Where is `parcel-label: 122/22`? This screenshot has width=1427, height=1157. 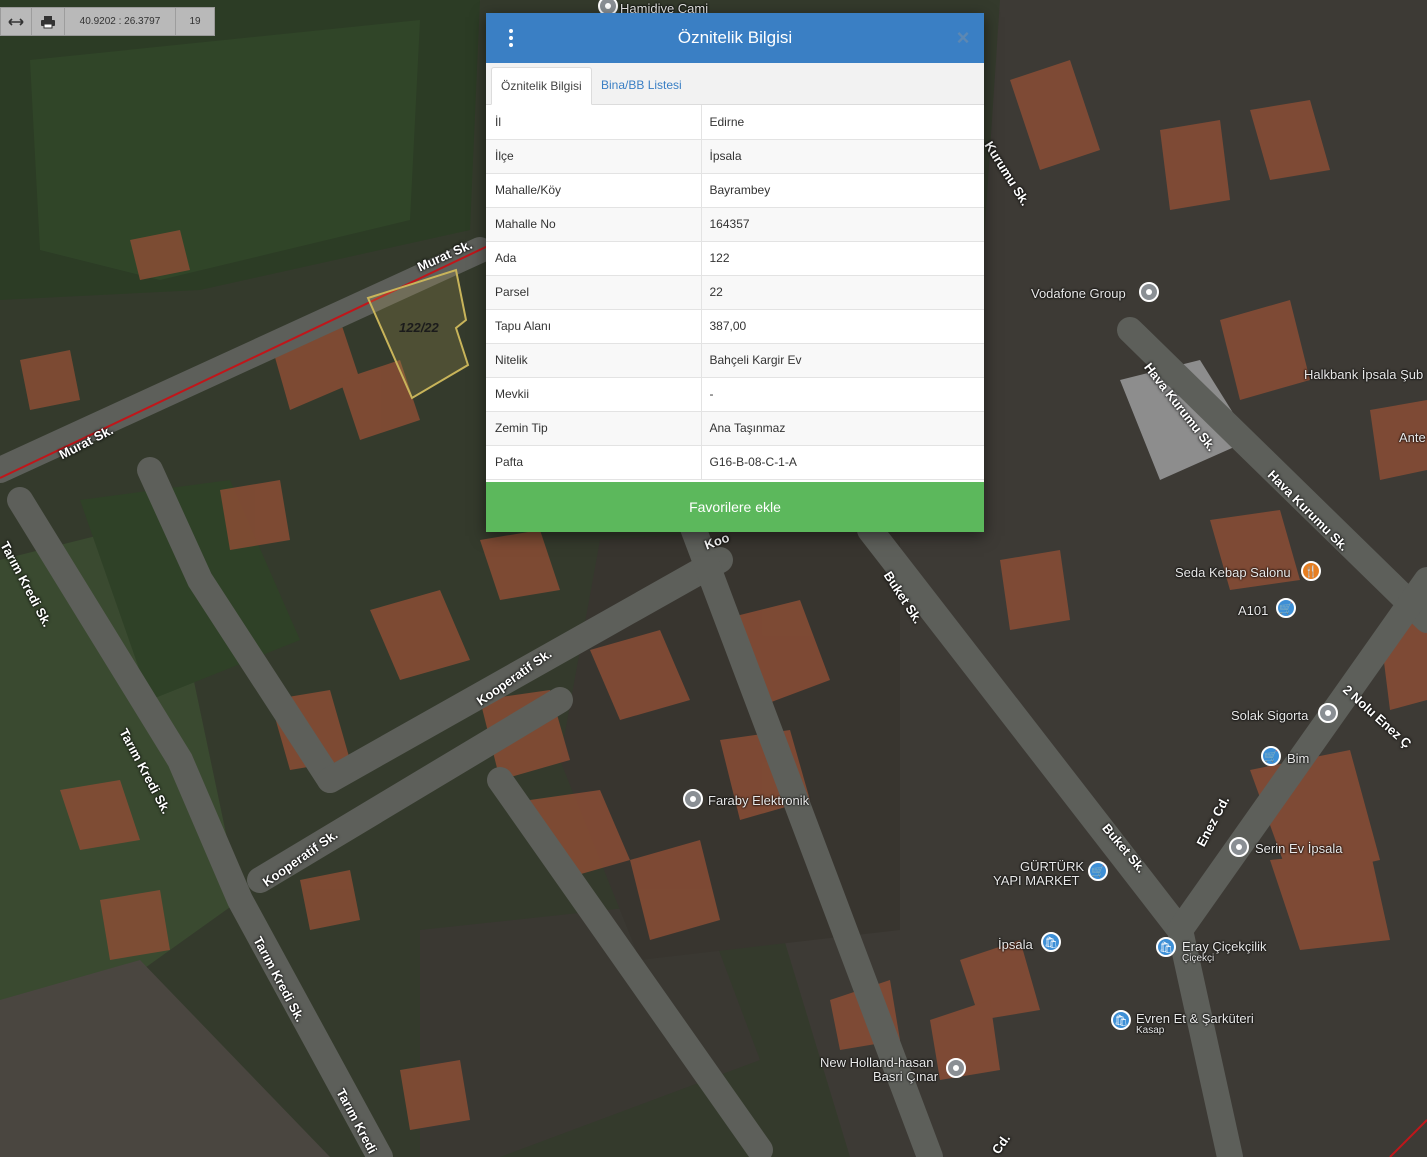
parcel-label: 122/22 is located at coordinates (419, 327).